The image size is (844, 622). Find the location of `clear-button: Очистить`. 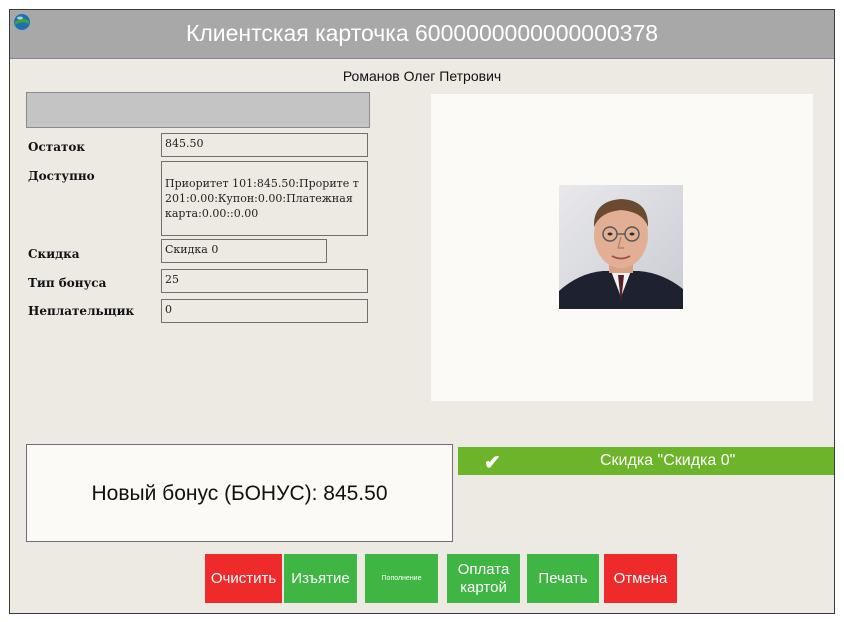

clear-button: Очистить is located at coordinates (243, 578).